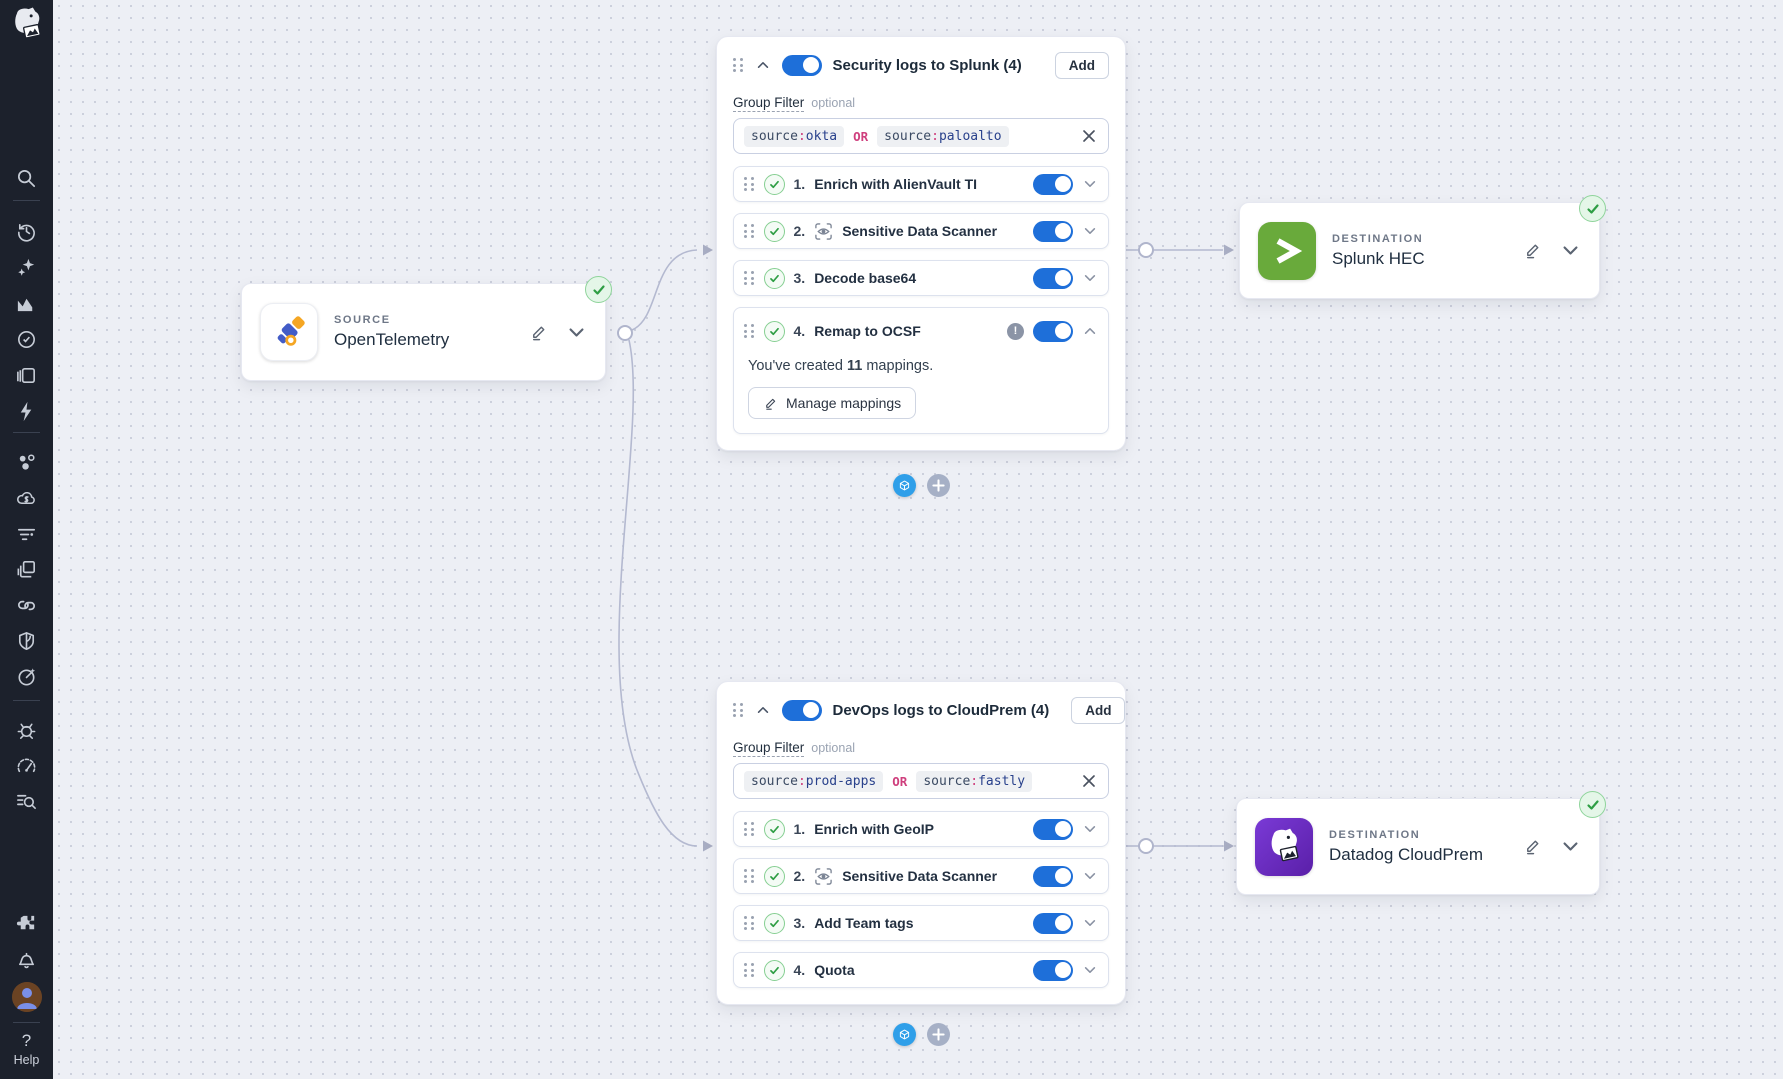  What do you see at coordinates (26, 766) in the screenshot?
I see `speedometer-icon` at bounding box center [26, 766].